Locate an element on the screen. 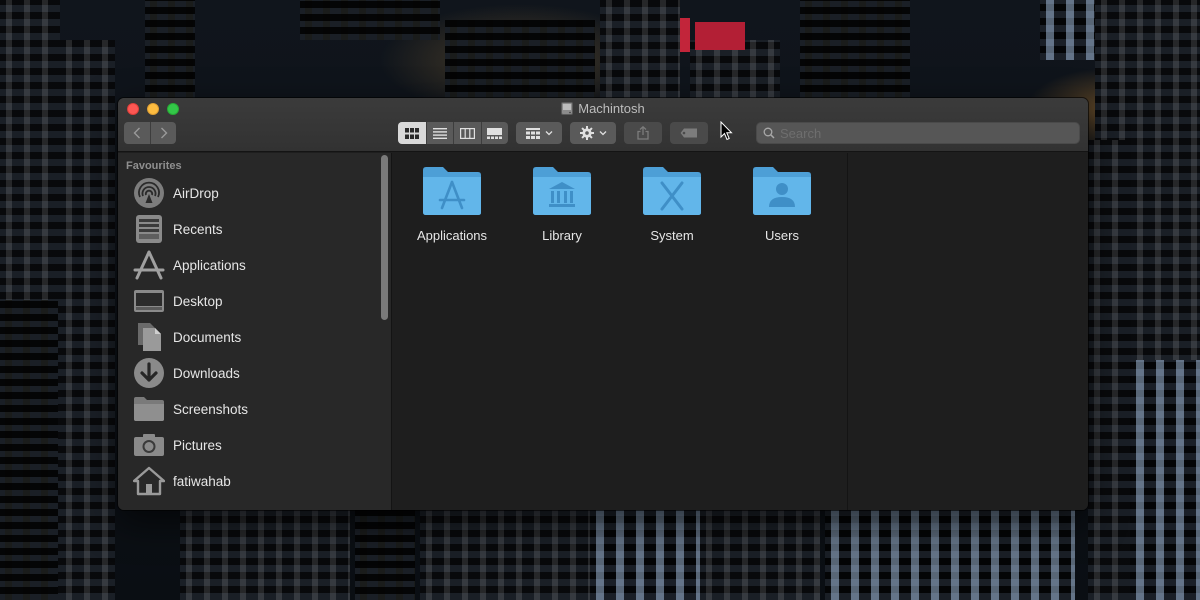 The width and height of the screenshot is (1200, 600). gallery-view-button is located at coordinates (494, 133).